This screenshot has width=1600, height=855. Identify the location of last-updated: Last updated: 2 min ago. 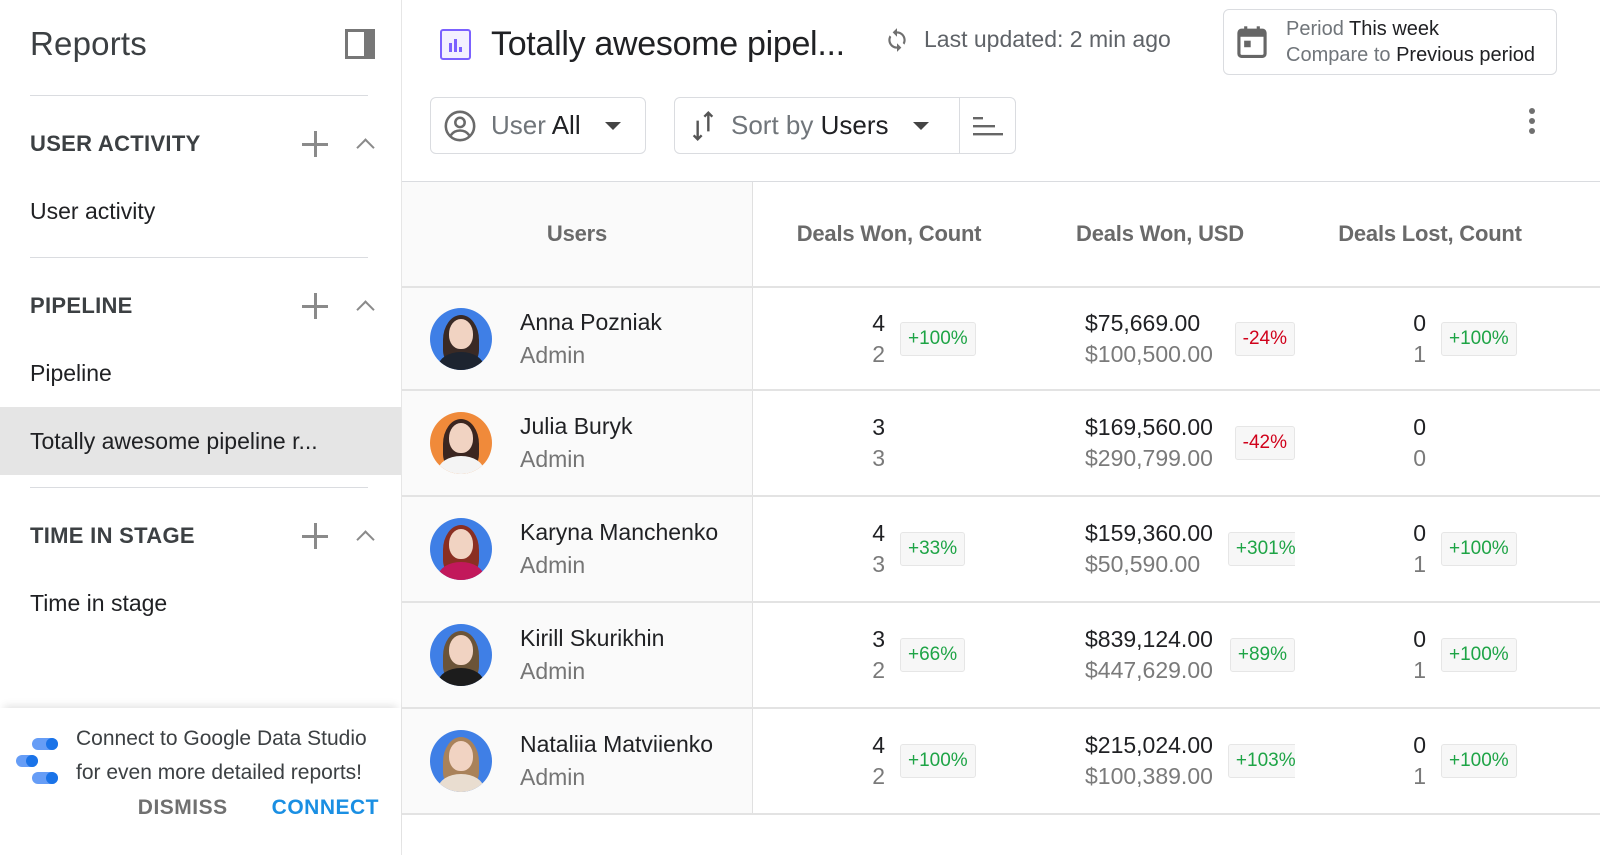
(1027, 39).